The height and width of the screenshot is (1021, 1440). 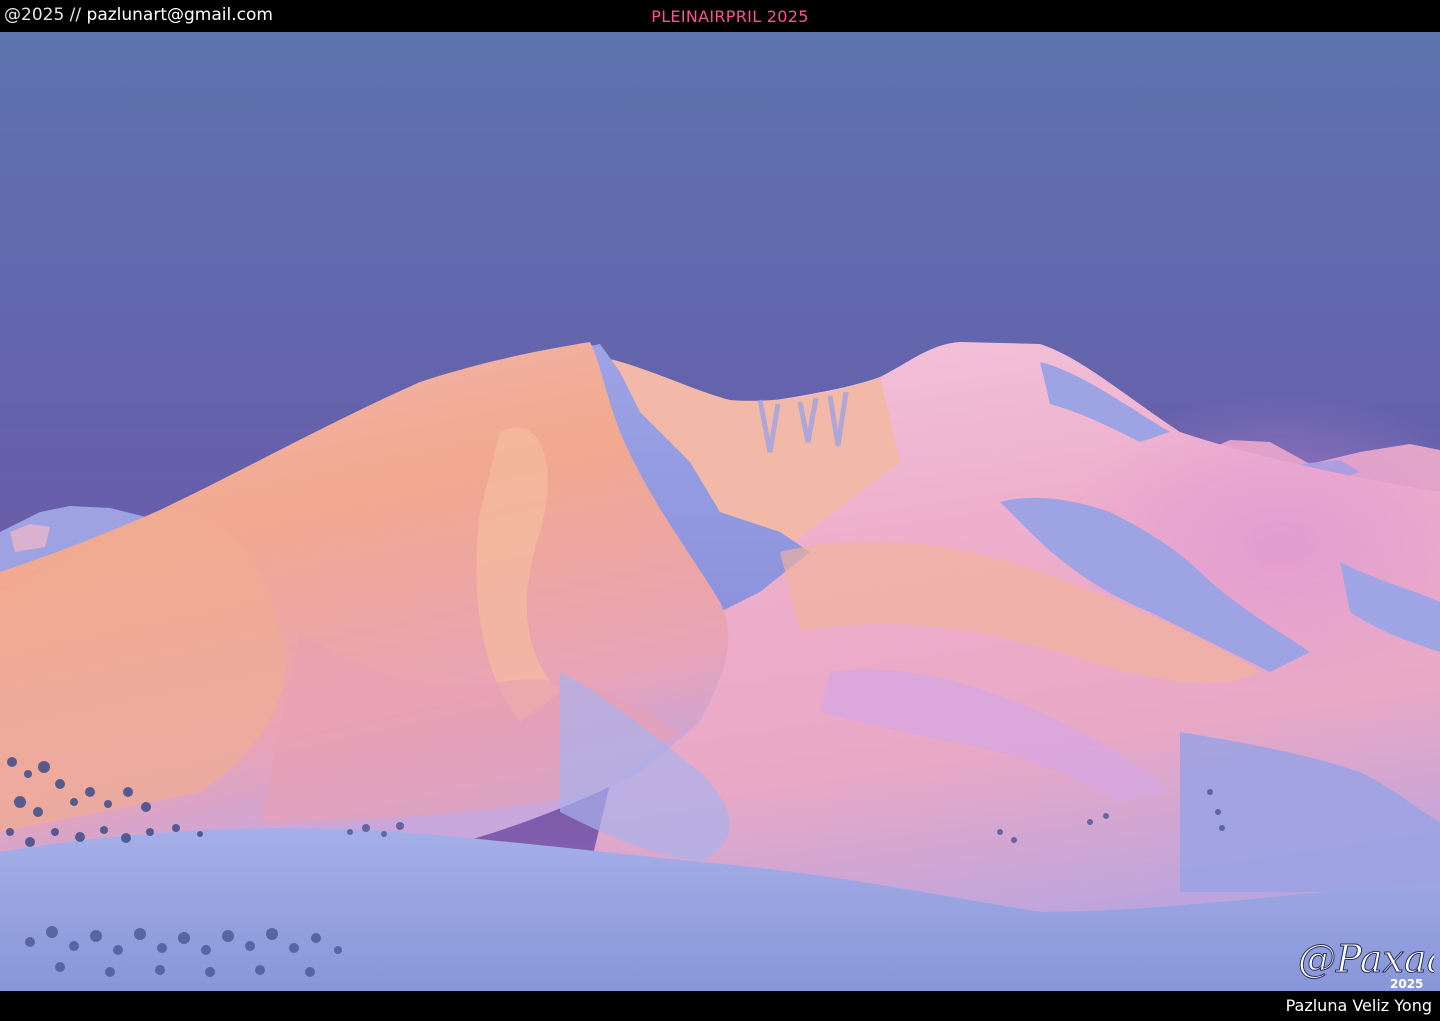 I want to click on artist-name: Pazluna Veliz Yong, so click(x=1358, y=1005).